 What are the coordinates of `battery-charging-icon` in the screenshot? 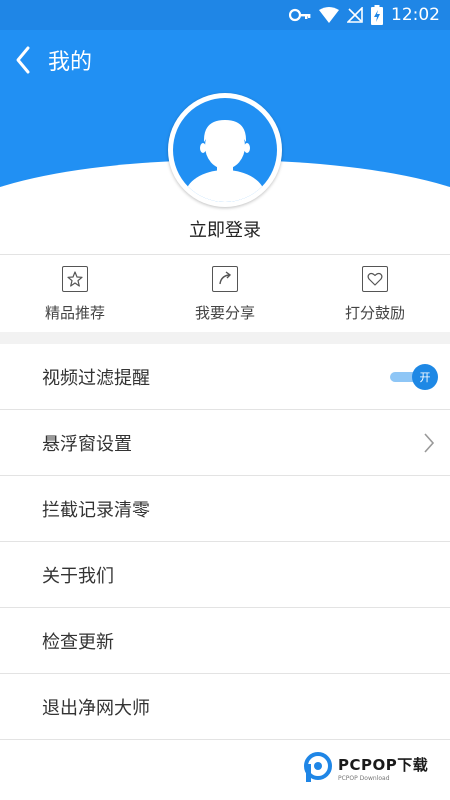 It's located at (377, 15).